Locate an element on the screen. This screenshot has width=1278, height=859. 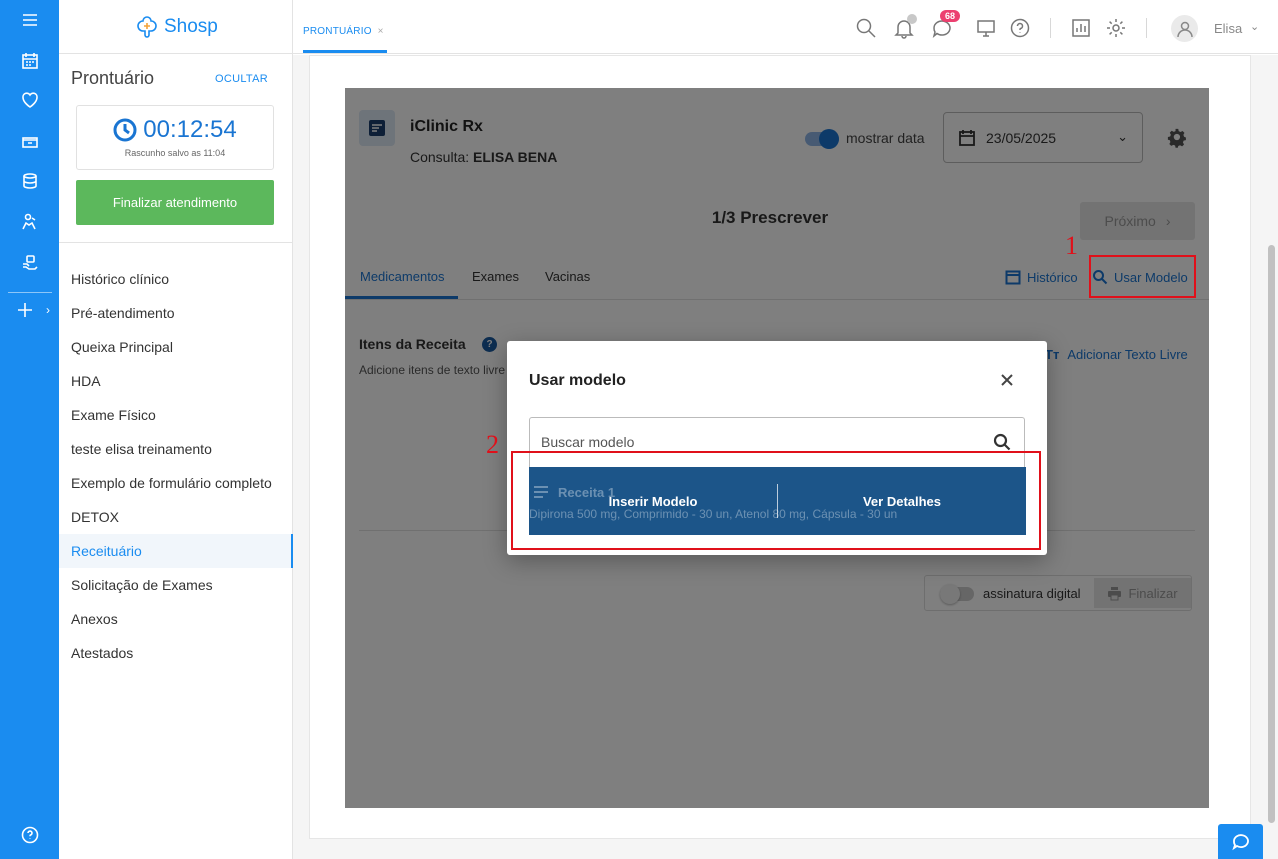
close-icon is located at coordinates (1007, 380).